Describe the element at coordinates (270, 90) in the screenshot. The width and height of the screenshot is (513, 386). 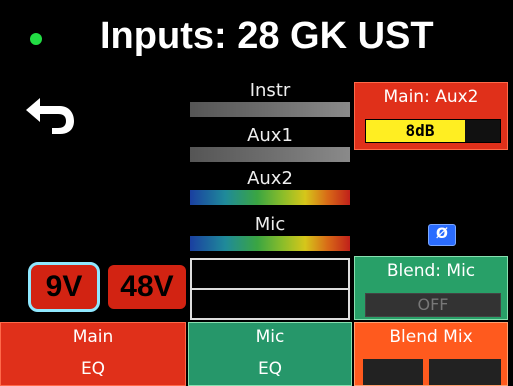
I see `meter-label-instr: Instr` at that location.